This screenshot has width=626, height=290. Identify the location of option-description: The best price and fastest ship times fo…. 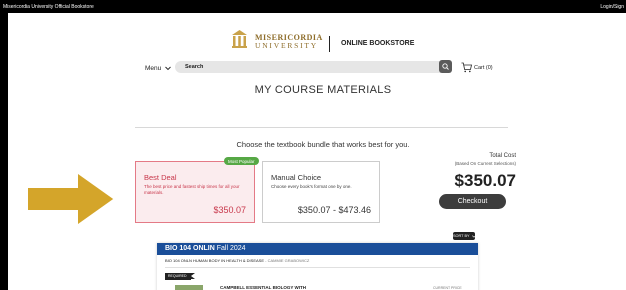
(192, 189).